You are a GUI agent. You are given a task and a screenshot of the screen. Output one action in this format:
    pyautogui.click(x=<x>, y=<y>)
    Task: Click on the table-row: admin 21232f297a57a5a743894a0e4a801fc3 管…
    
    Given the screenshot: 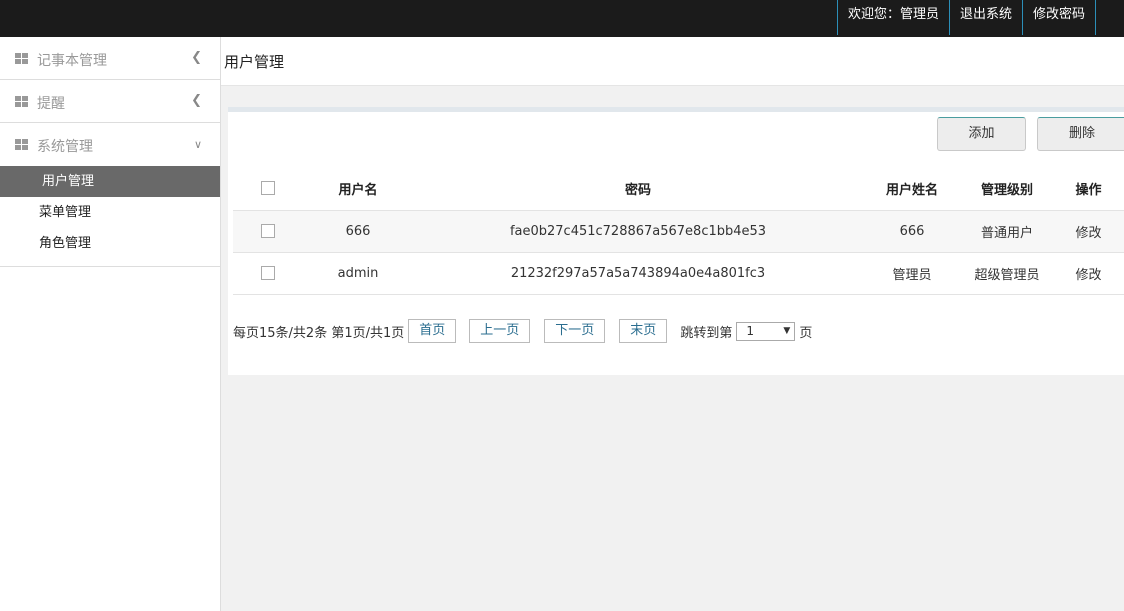 What is the action you would take?
    pyautogui.click(x=678, y=273)
    